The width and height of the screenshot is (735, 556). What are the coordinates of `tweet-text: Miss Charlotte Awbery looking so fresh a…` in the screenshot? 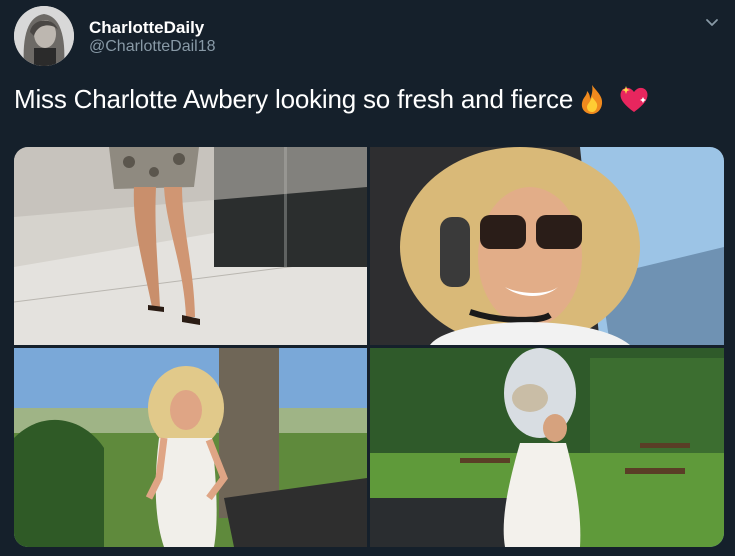 It's located at (332, 99).